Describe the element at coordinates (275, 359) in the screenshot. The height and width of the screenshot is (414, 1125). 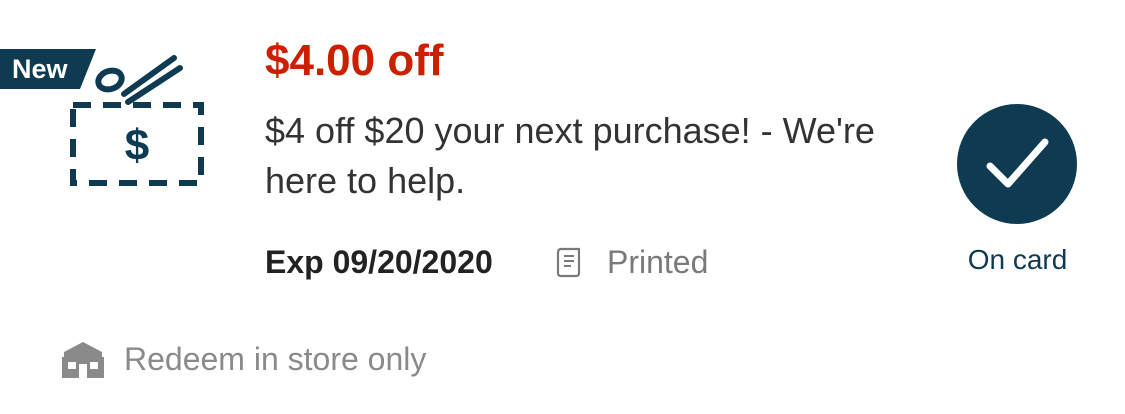
I see `redeem-in-store-note: Redeem in store only` at that location.